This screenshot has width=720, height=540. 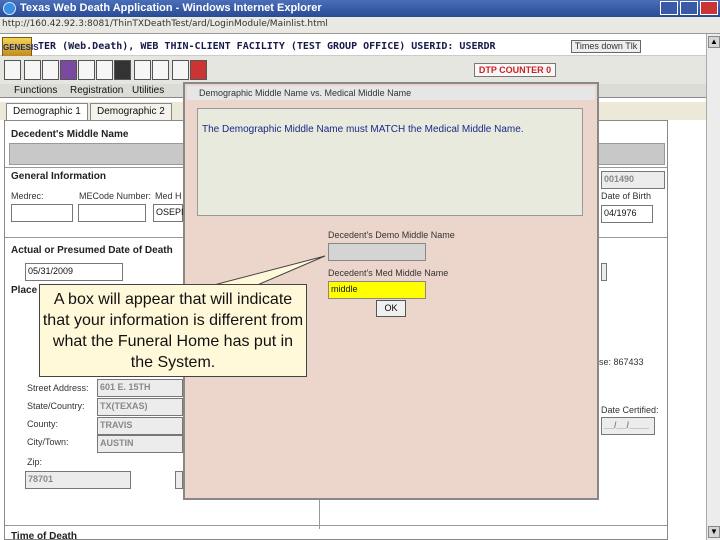 What do you see at coordinates (604, 272) in the screenshot?
I see `unknown-field` at bounding box center [604, 272].